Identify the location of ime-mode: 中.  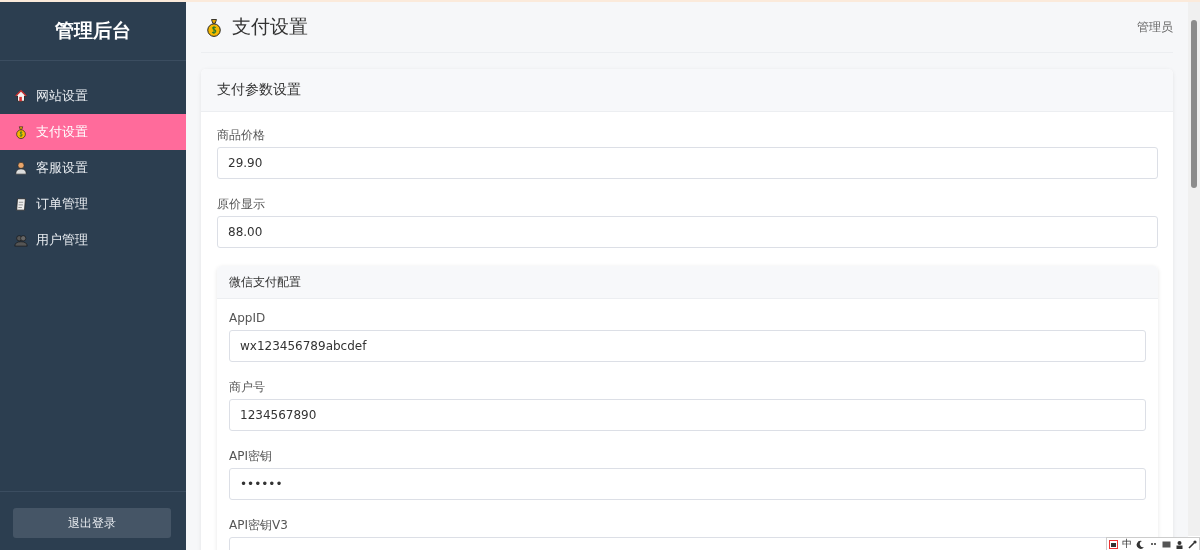
(1127, 544).